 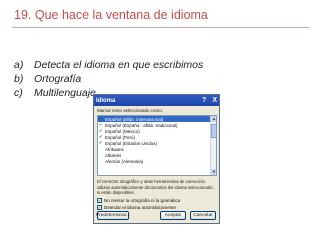 What do you see at coordinates (122, 131) in the screenshot?
I see `language-name: Español (México)` at bounding box center [122, 131].